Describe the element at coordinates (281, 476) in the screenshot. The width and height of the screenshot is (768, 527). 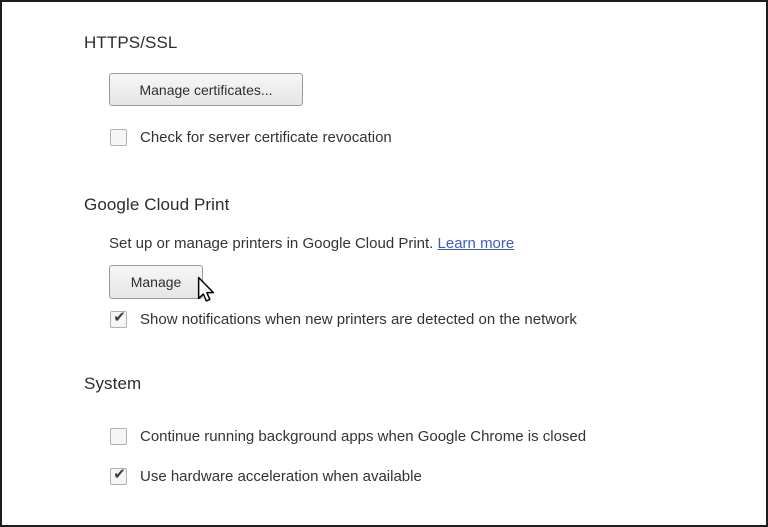
I see `hardware-acceleration-label: Use hardware acceleration when available` at that location.